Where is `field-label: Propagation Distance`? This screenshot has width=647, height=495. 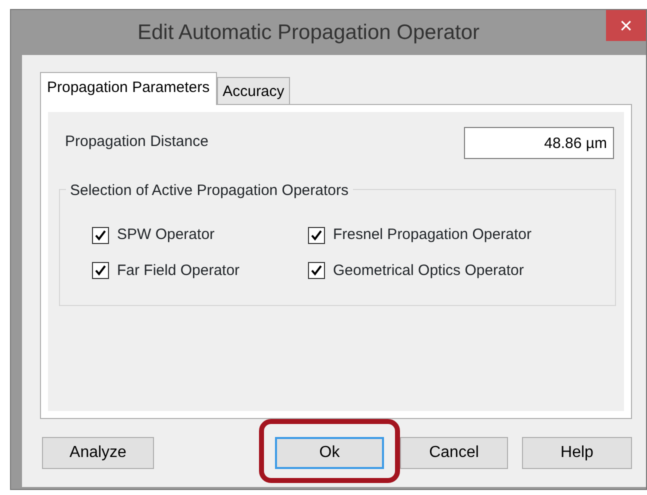 field-label: Propagation Distance is located at coordinates (136, 142).